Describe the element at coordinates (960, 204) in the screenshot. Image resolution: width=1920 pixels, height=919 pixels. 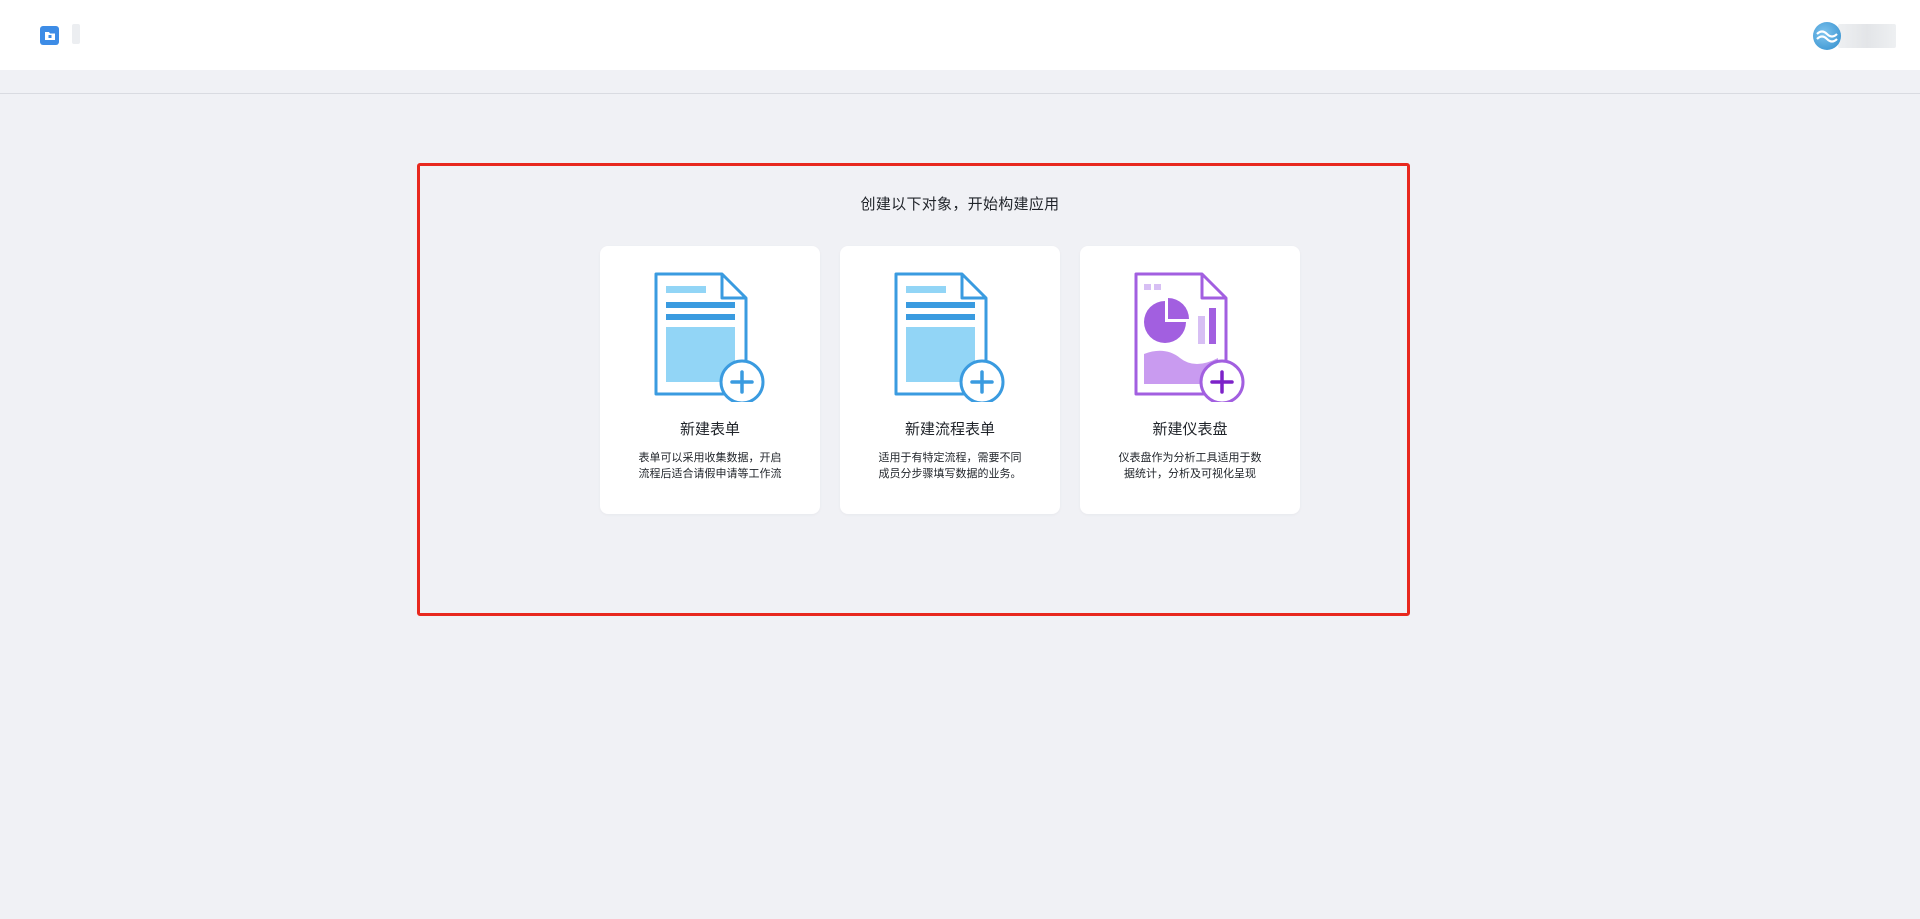
I see `create-prompt-title: 创建以下对象，开始构建应用` at that location.